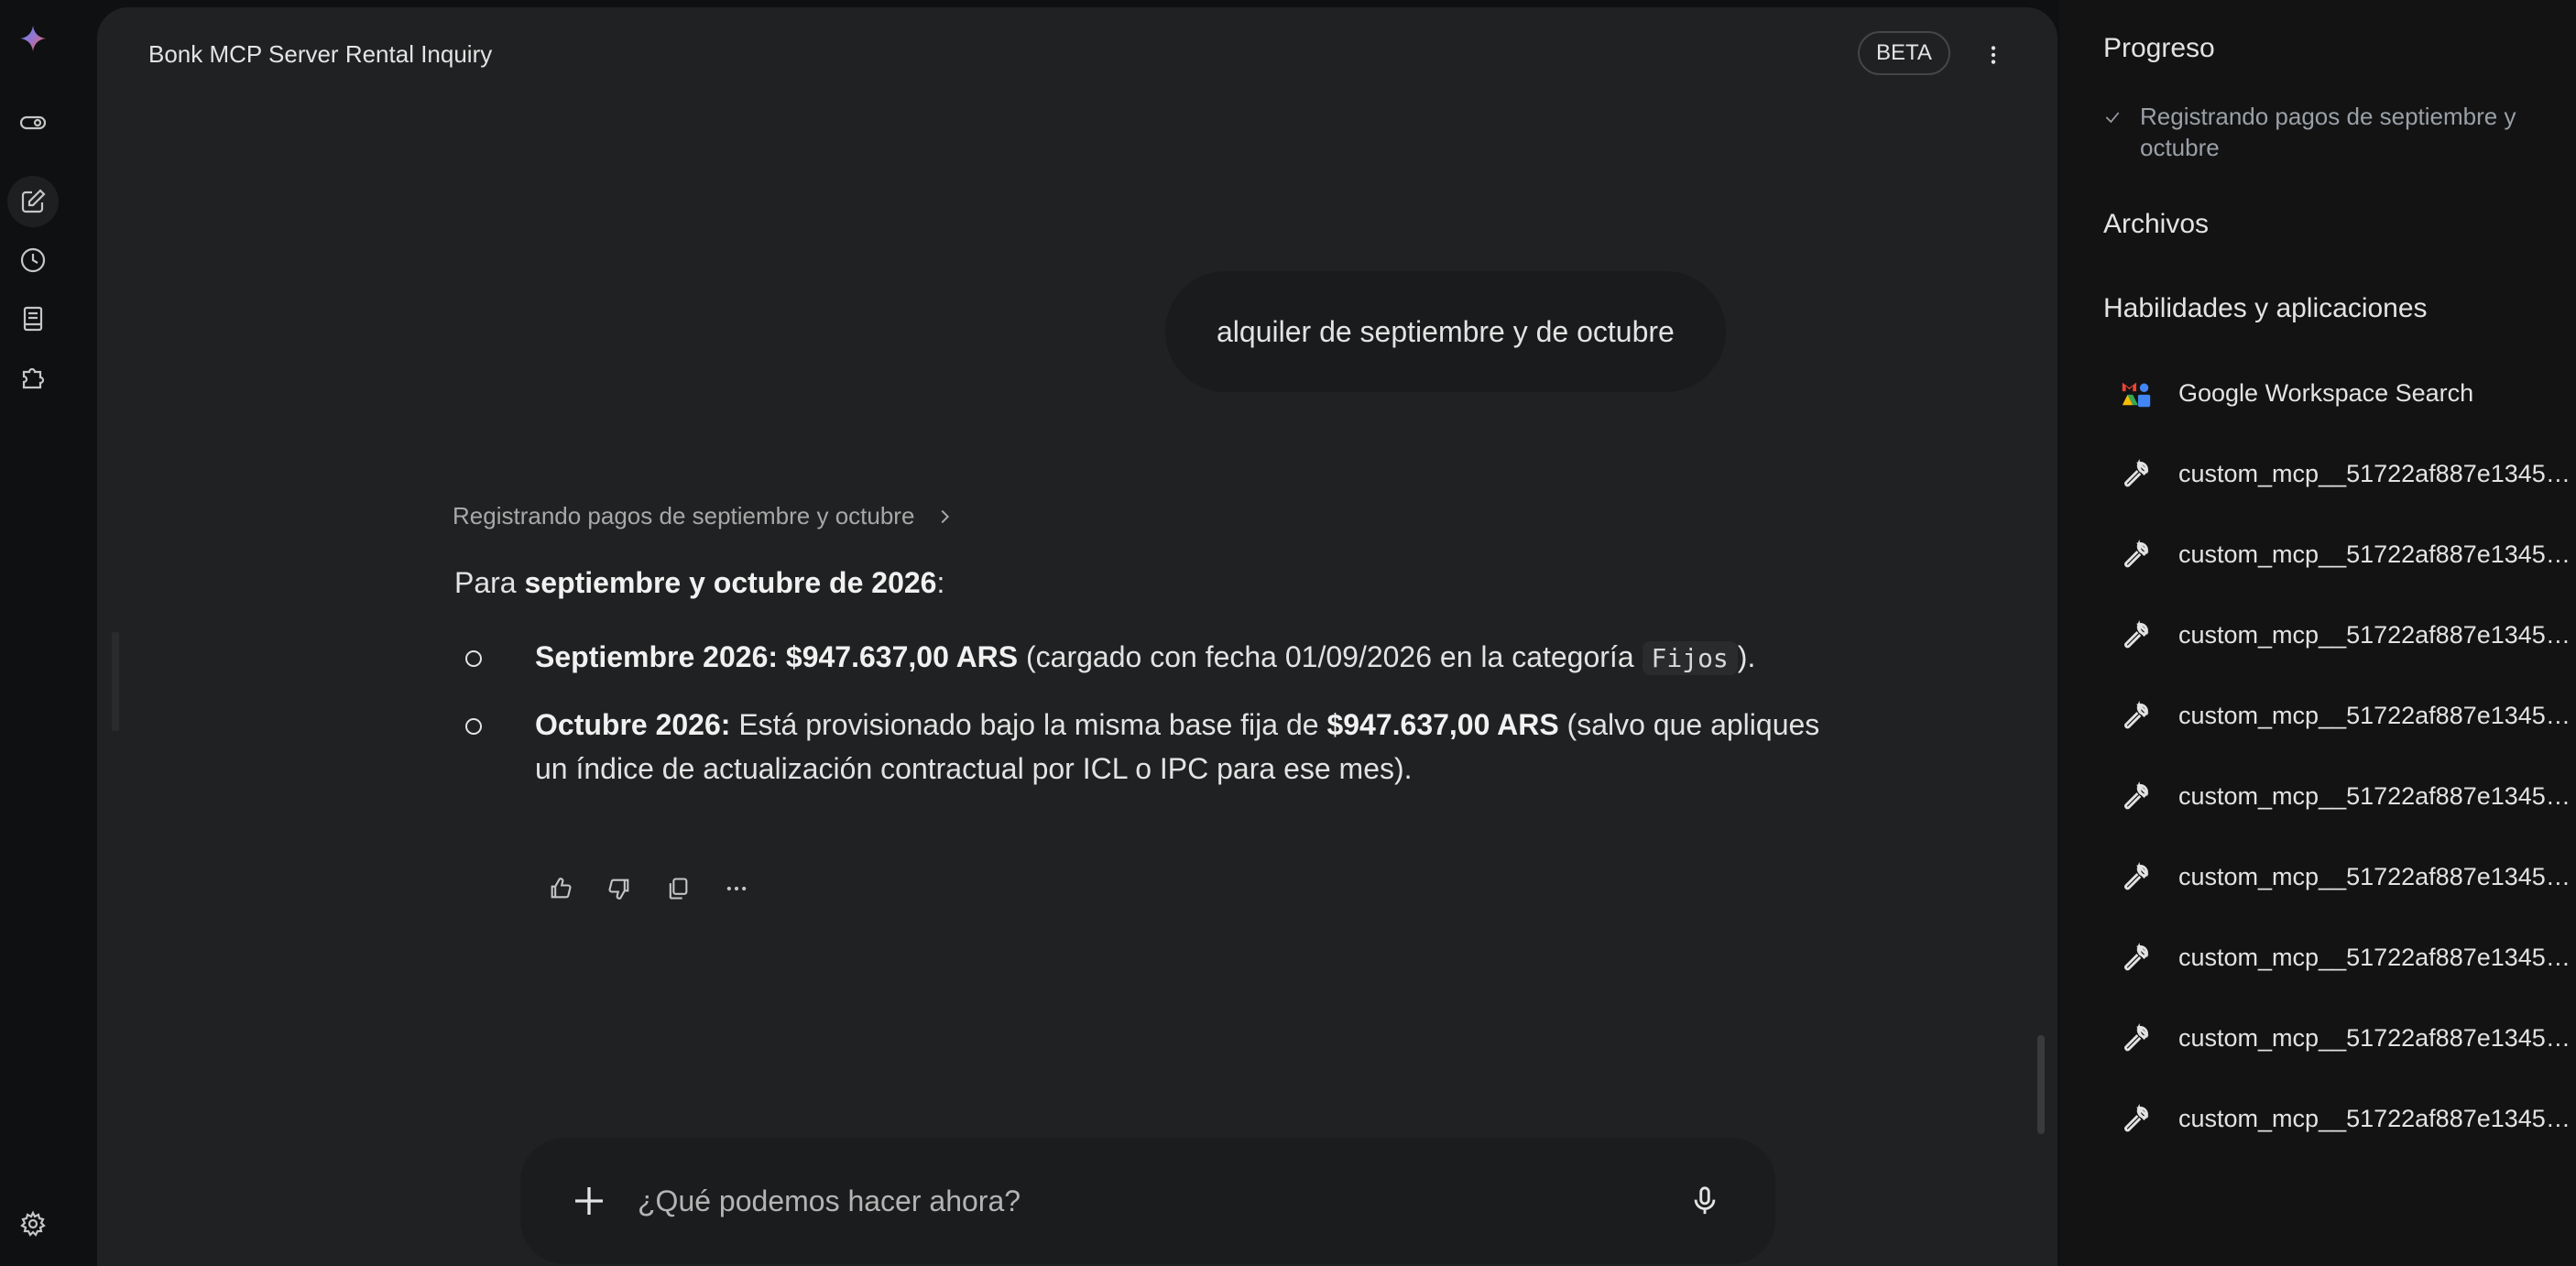  I want to click on conversation-title: Bonk MCP Server Rental Inquiry, so click(320, 54).